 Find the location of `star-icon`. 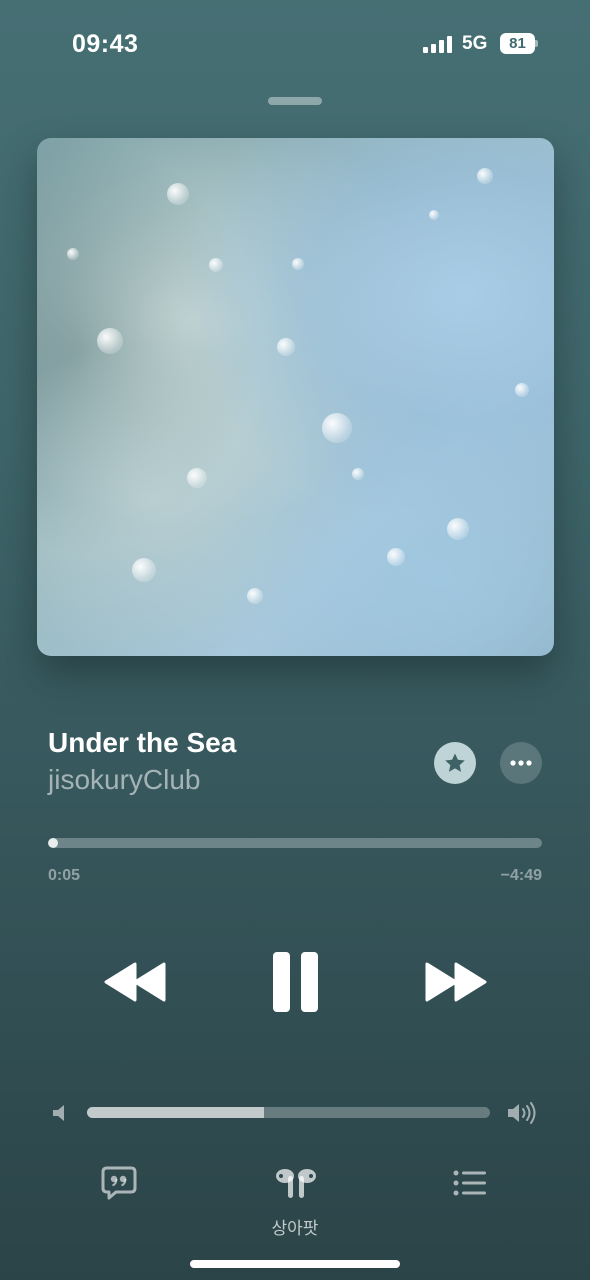

star-icon is located at coordinates (455, 762).